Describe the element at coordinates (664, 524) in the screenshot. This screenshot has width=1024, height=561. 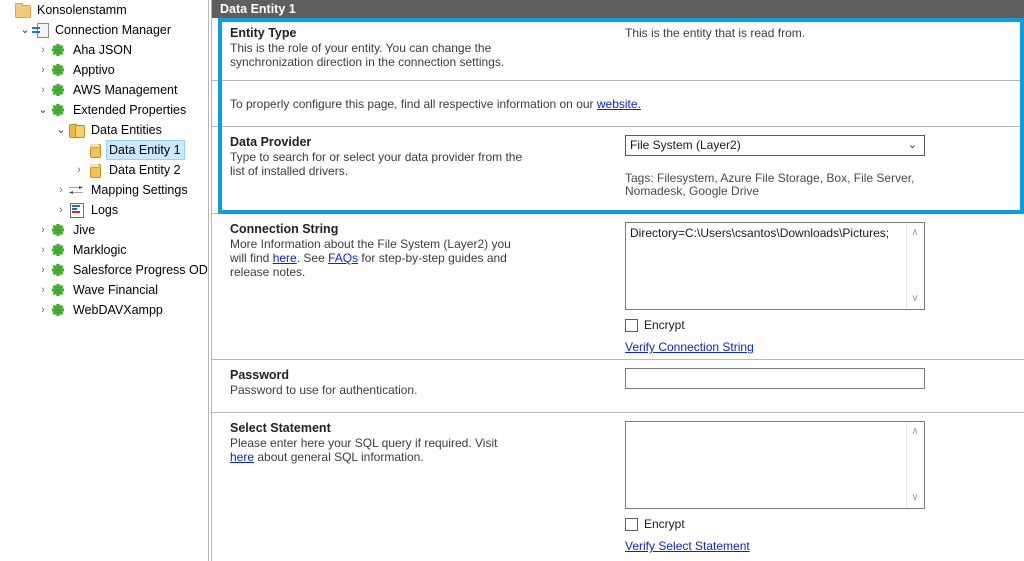
I see `select-statement-encrypt-label: Encrypt` at that location.